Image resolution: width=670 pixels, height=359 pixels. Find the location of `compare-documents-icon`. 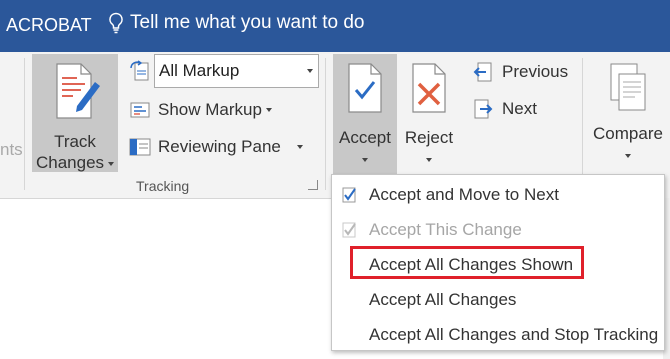

compare-documents-icon is located at coordinates (628, 87).